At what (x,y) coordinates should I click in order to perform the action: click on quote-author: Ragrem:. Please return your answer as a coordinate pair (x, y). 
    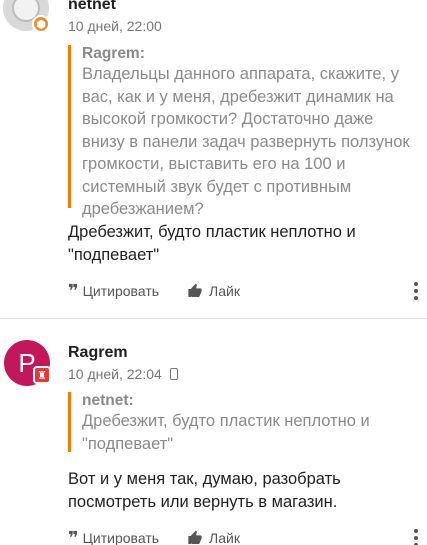
    Looking at the image, I should click on (113, 53).